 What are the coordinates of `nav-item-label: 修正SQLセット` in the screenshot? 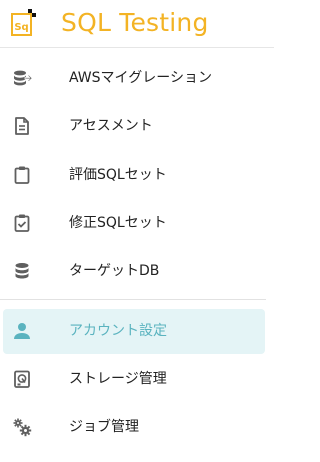 It's located at (118, 223).